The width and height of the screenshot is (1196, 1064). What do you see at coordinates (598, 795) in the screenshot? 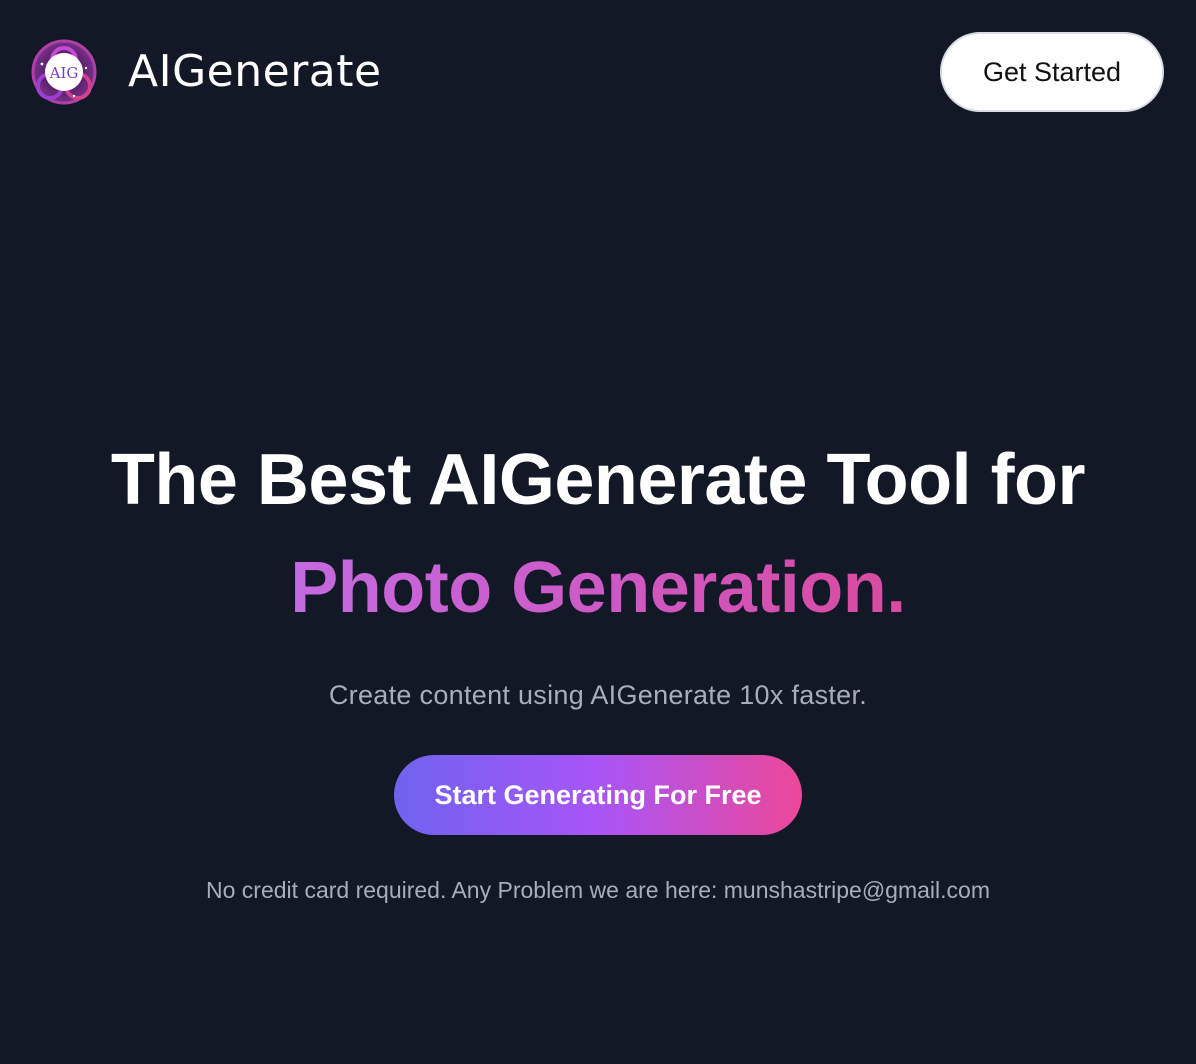
I see `start-generating-button: Start Generating For Free` at bounding box center [598, 795].